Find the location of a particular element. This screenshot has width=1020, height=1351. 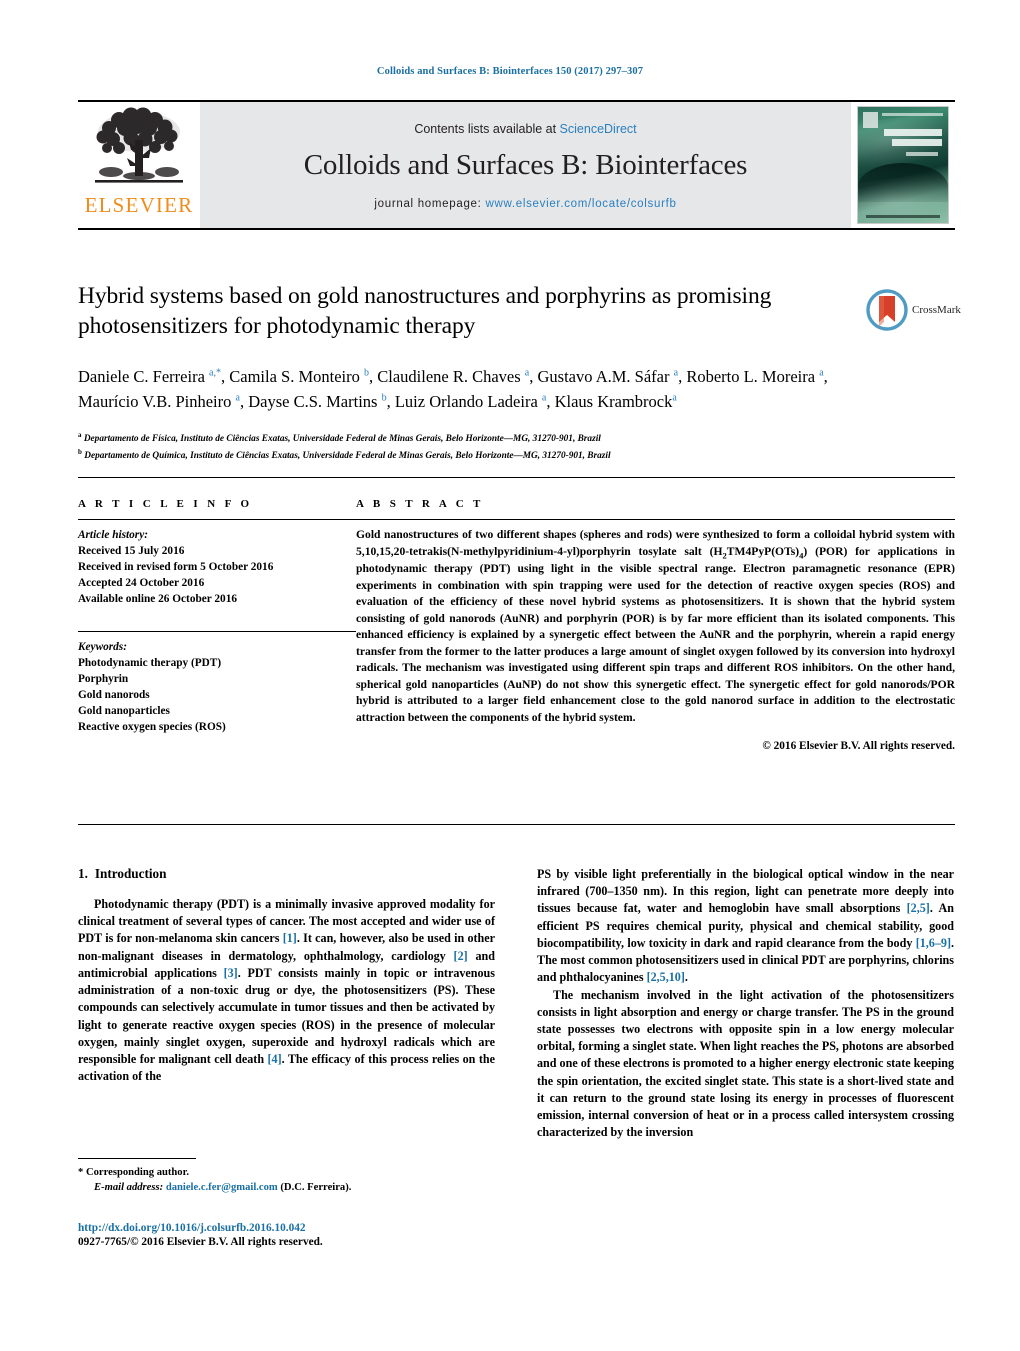

corresponding-author-line: * Corresponding author. is located at coordinates (286, 1172).